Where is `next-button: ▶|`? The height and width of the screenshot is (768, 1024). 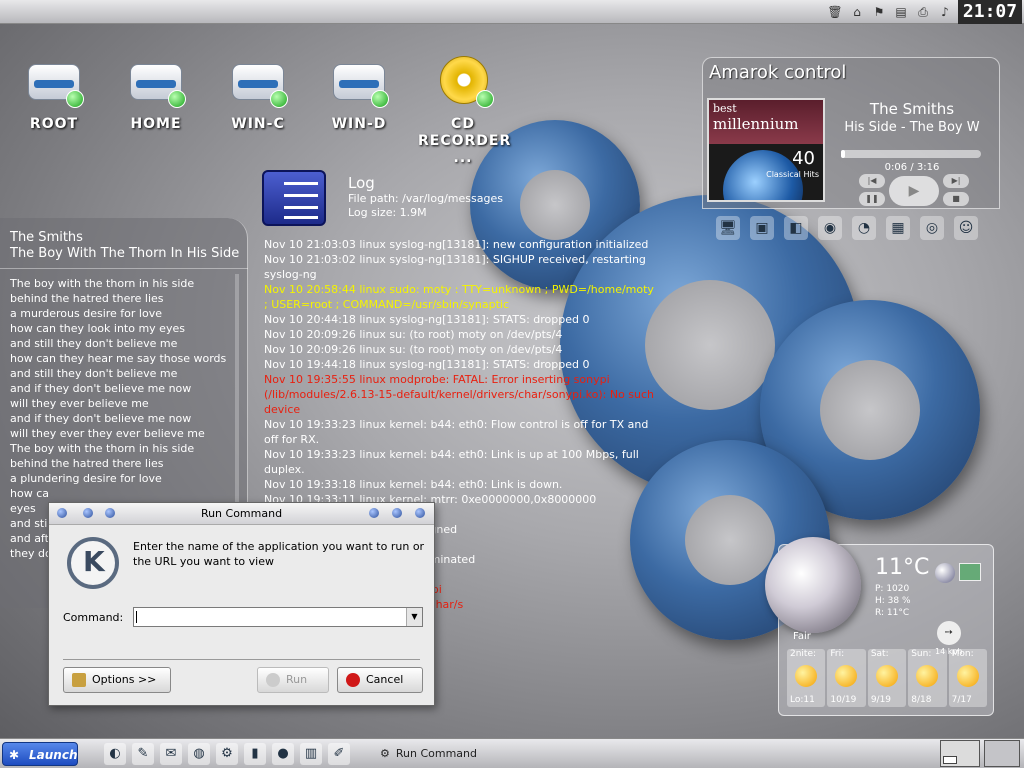
next-button: ▶| is located at coordinates (956, 181).